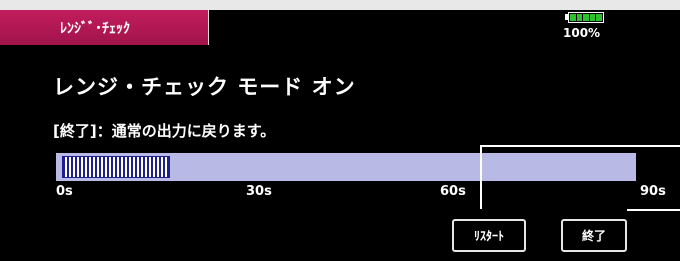 This screenshot has width=680, height=261. Describe the element at coordinates (608, 27) in the screenshot. I see `battery-status: 100%` at that location.